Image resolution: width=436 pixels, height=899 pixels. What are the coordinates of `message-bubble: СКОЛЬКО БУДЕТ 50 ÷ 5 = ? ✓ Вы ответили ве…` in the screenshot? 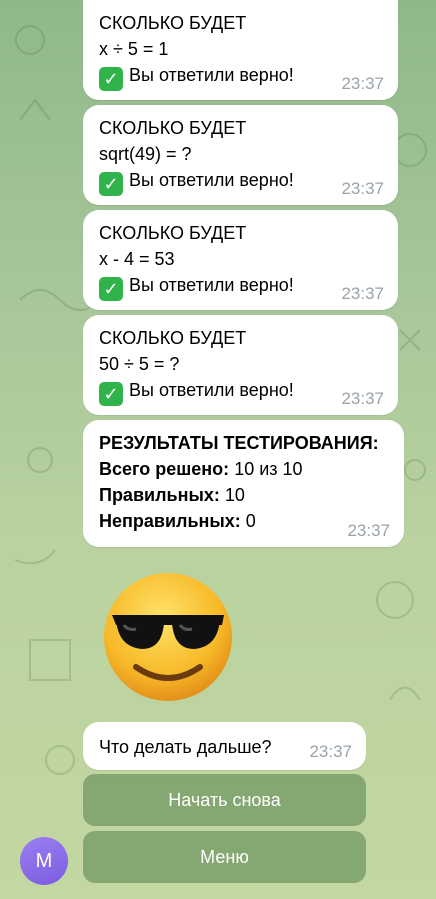 It's located at (240, 365).